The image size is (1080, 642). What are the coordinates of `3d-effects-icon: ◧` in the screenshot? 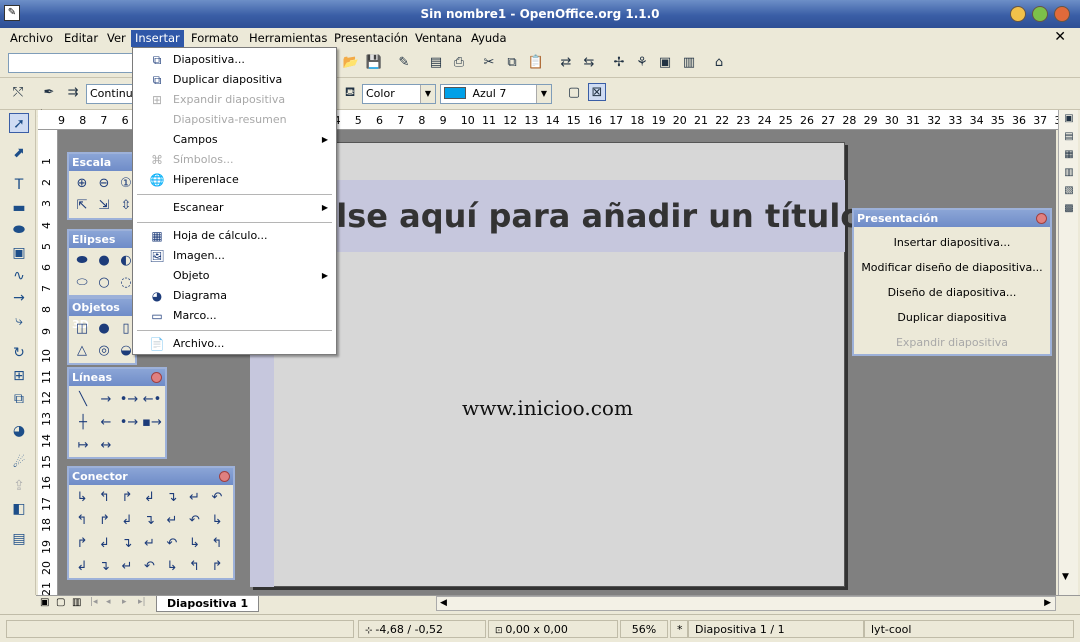 It's located at (19, 509).